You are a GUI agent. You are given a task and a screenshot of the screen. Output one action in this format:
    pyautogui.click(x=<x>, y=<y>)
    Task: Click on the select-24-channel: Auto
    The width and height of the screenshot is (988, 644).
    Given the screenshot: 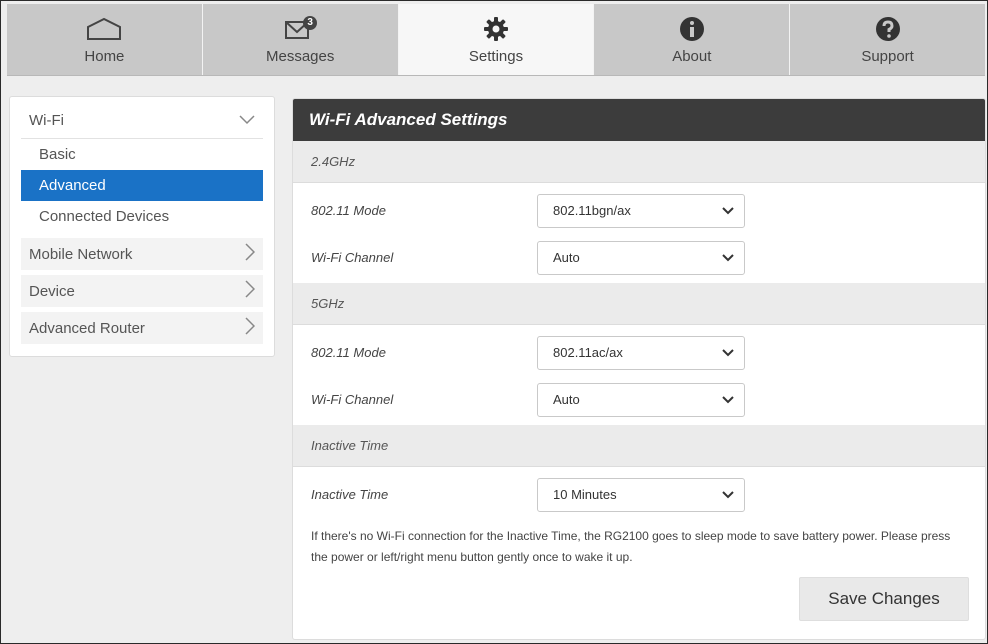 What is the action you would take?
    pyautogui.click(x=641, y=257)
    